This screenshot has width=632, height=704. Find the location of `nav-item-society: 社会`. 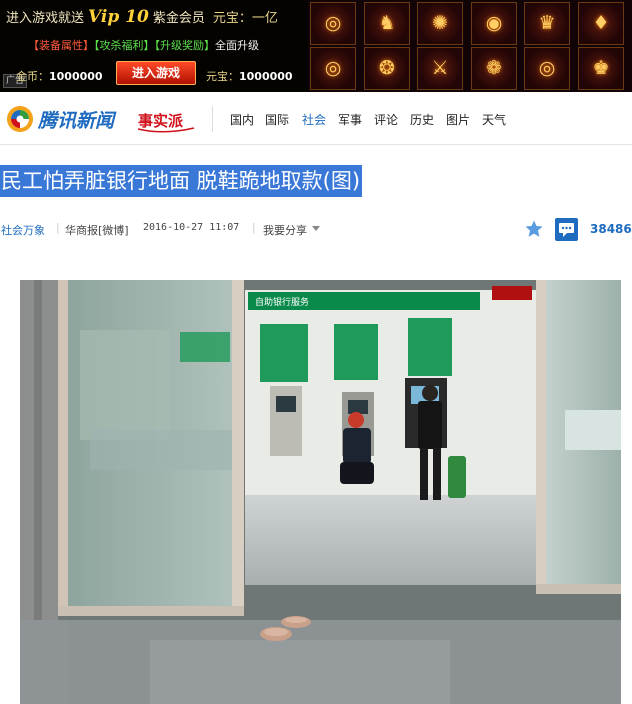

nav-item-society: 社会 is located at coordinates (314, 119).